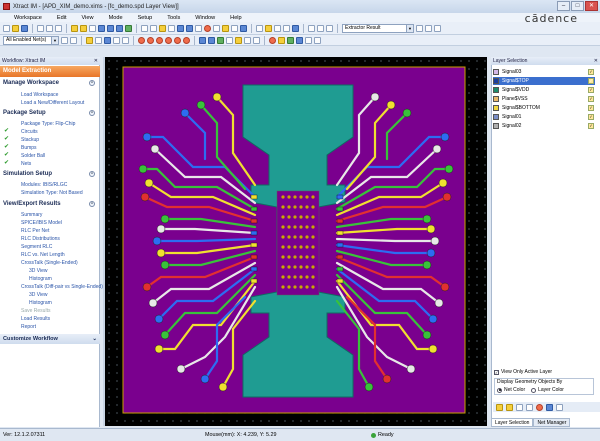 Image resolution: width=600 pixels, height=441 pixels. I want to click on export-icon, so click(286, 28).